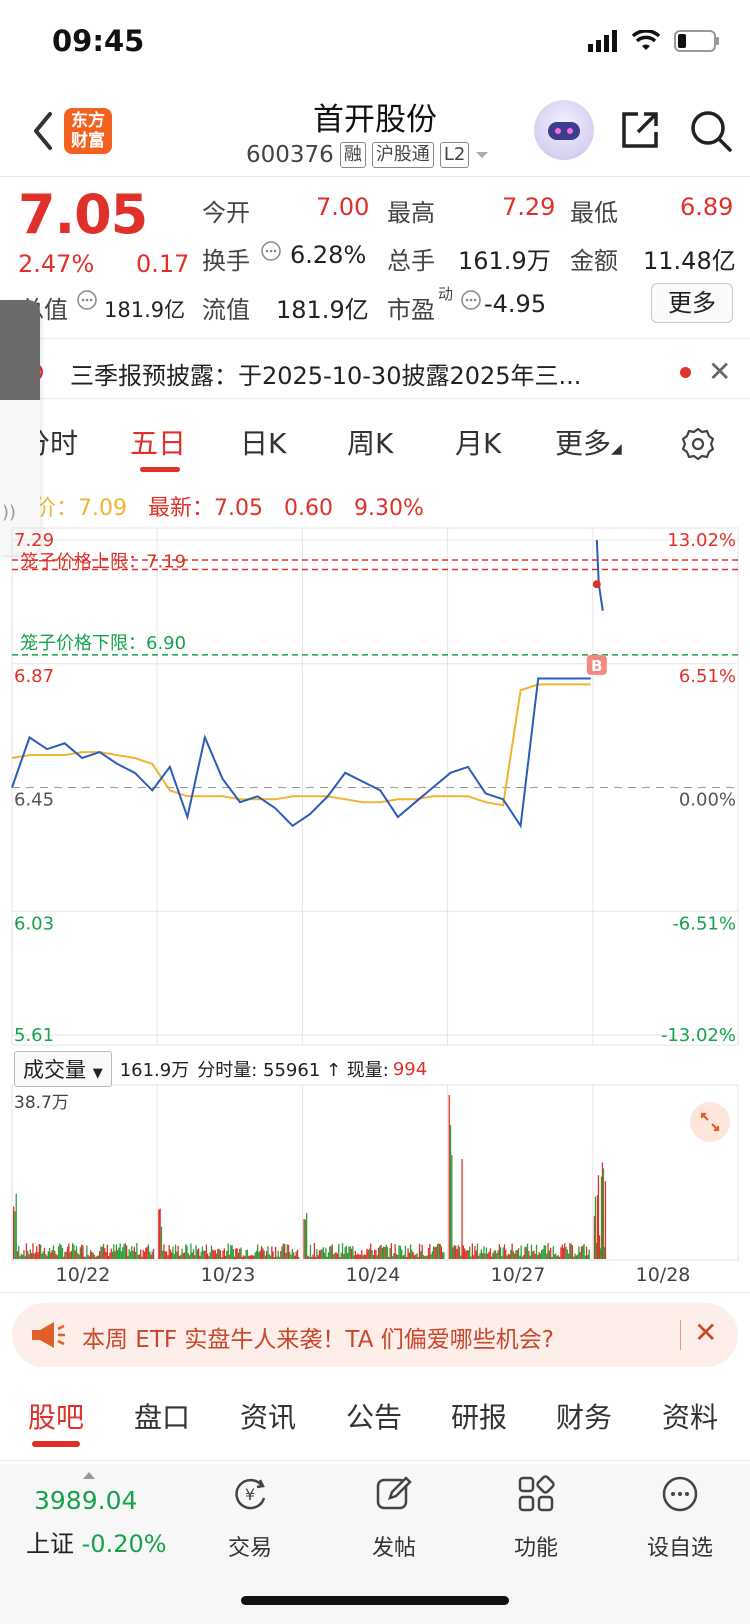  Describe the element at coordinates (162, 1416) in the screenshot. I see `tab-pankou: 盘口` at that location.